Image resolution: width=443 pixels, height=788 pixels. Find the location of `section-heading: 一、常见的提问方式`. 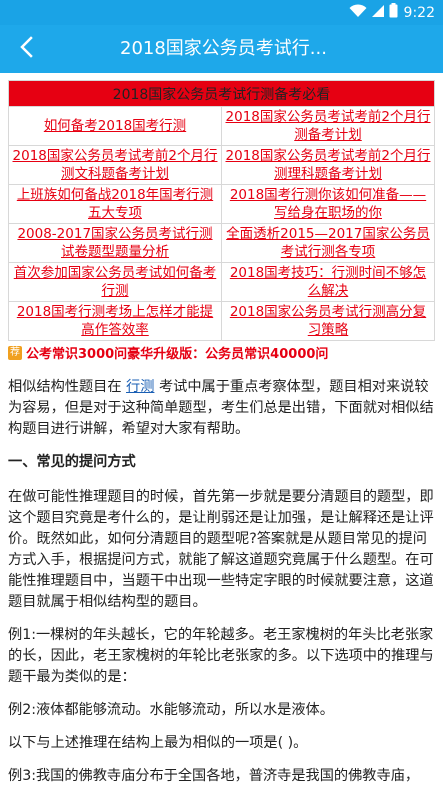

section-heading: 一、常见的提问方式 is located at coordinates (72, 462).